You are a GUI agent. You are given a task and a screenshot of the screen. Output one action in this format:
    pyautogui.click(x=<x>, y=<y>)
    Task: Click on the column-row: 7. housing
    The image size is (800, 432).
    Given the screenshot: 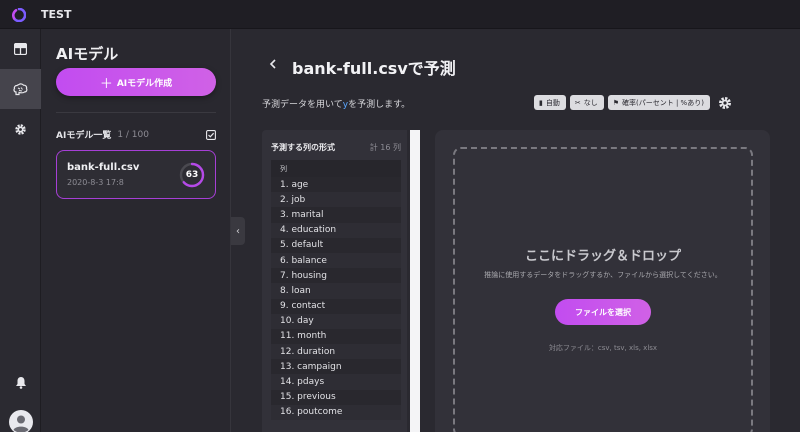 What is the action you would take?
    pyautogui.click(x=336, y=276)
    